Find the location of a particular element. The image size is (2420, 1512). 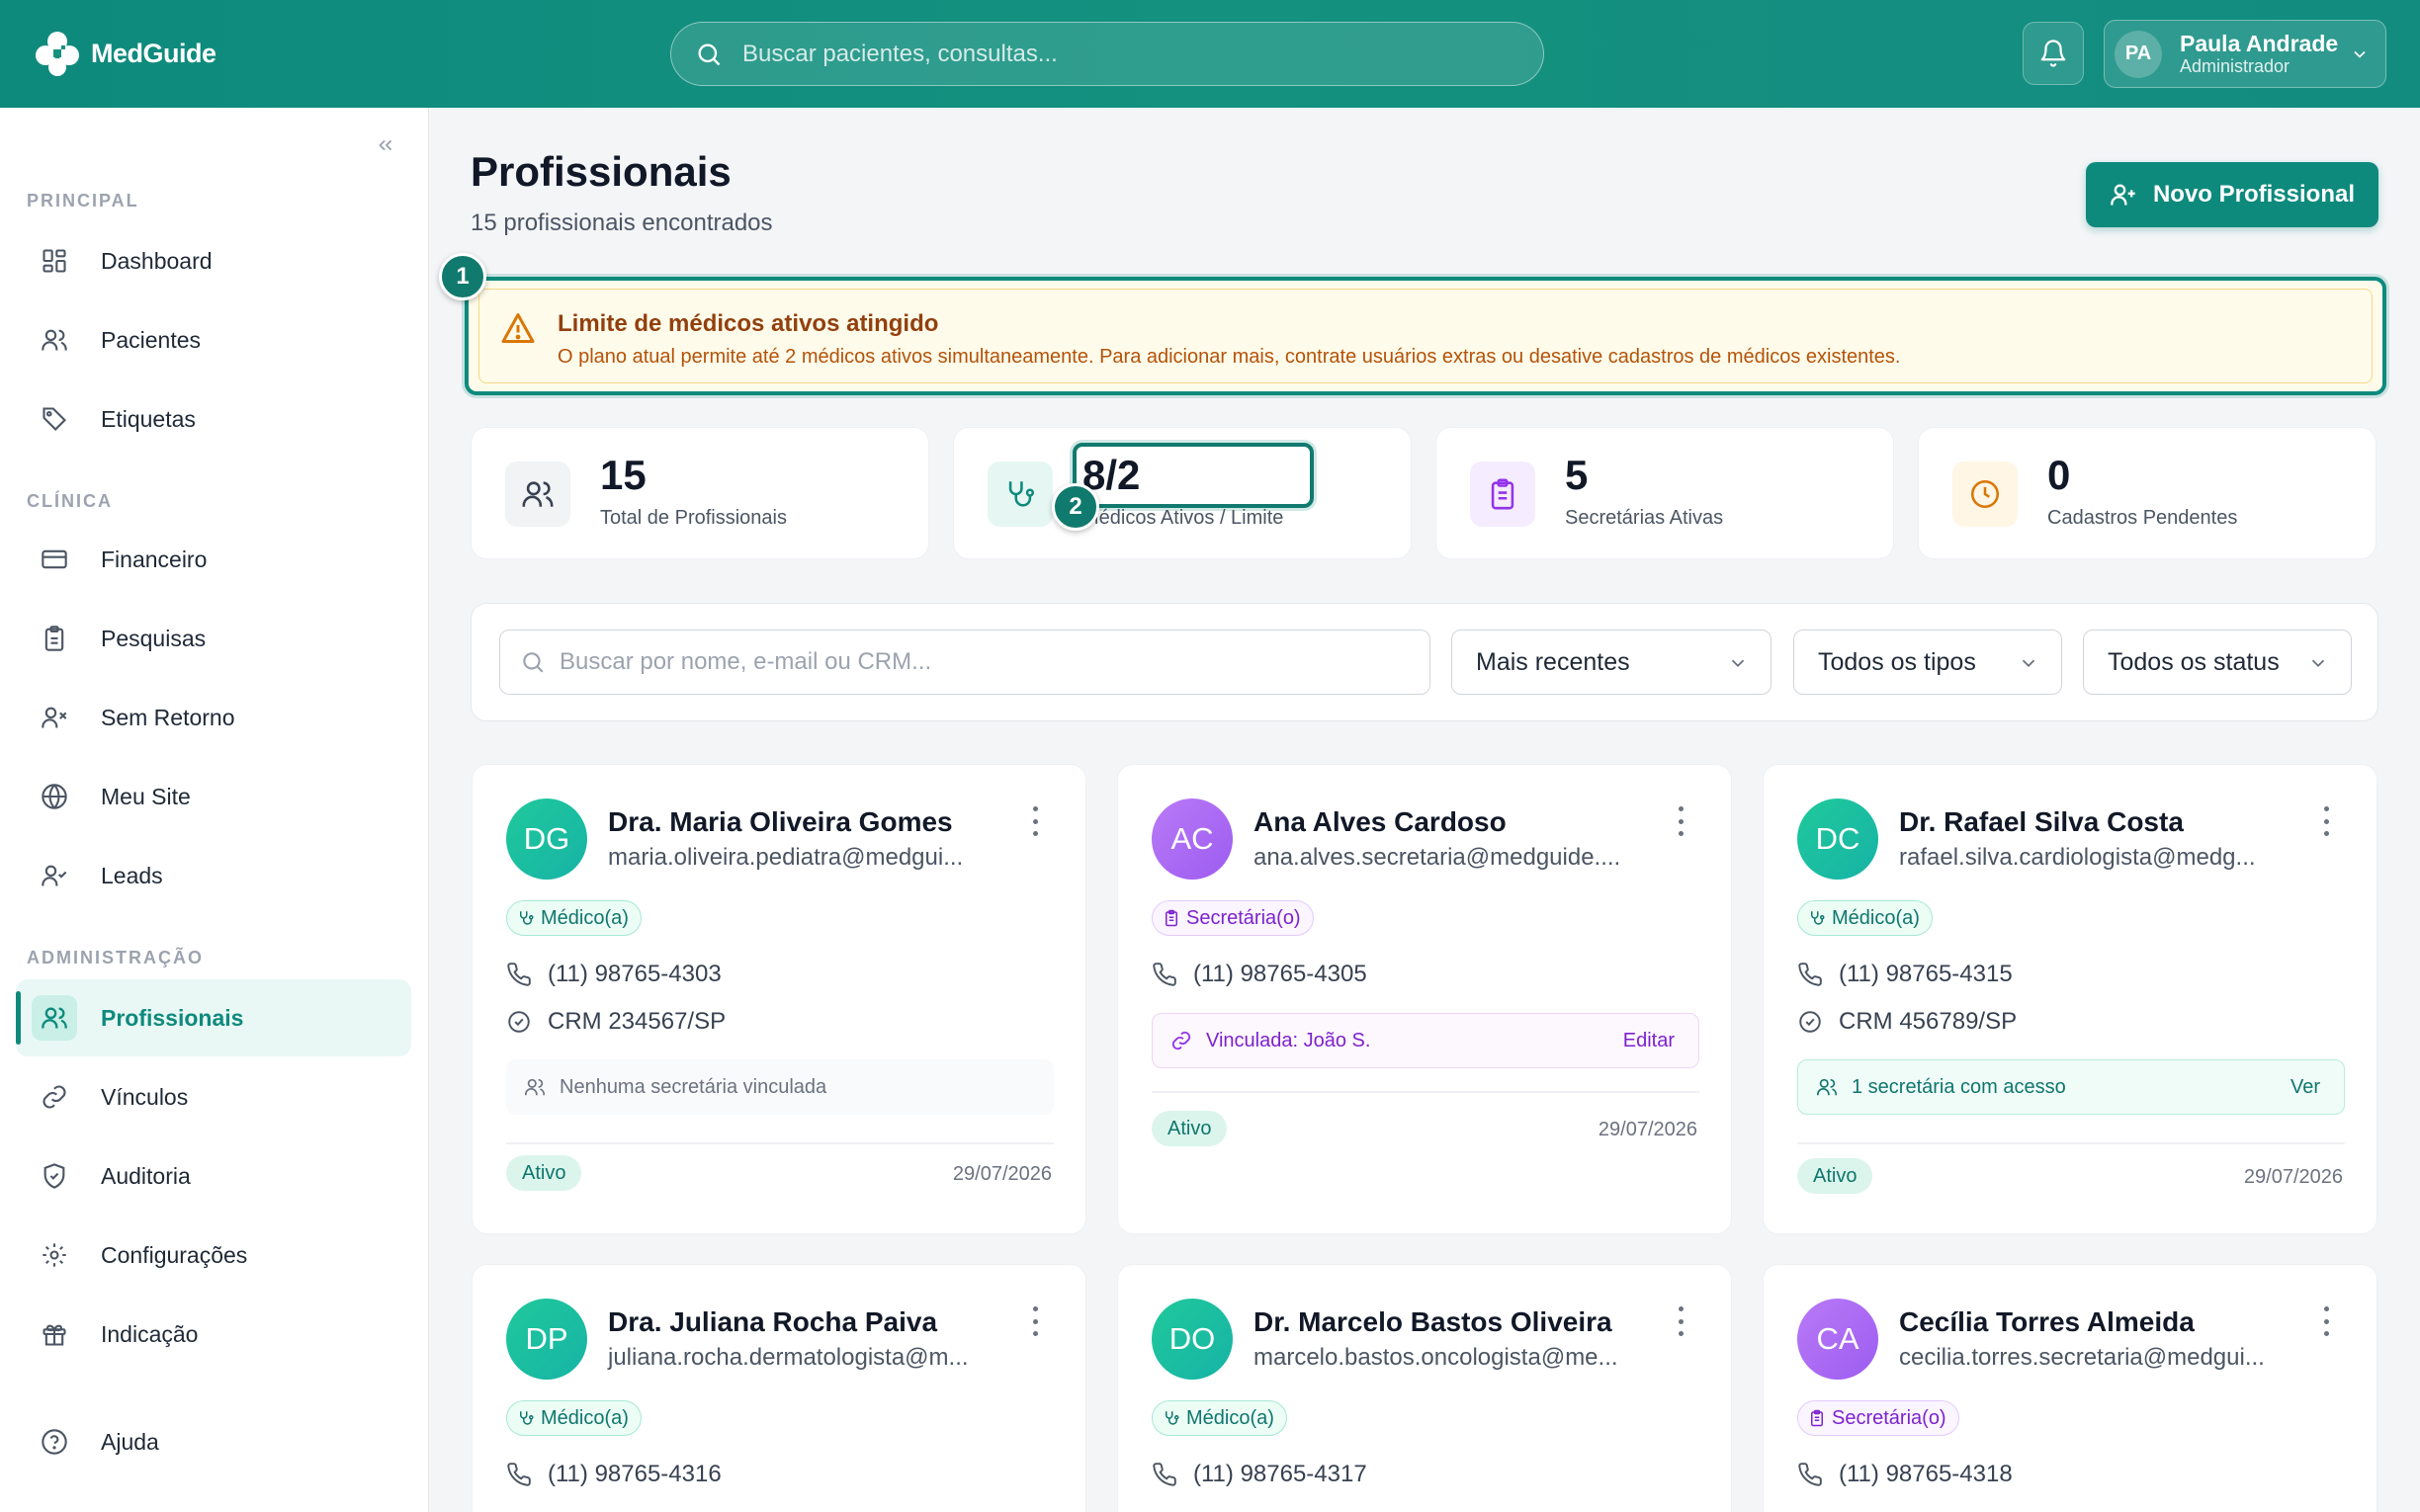

user-check-icon is located at coordinates (55, 875).